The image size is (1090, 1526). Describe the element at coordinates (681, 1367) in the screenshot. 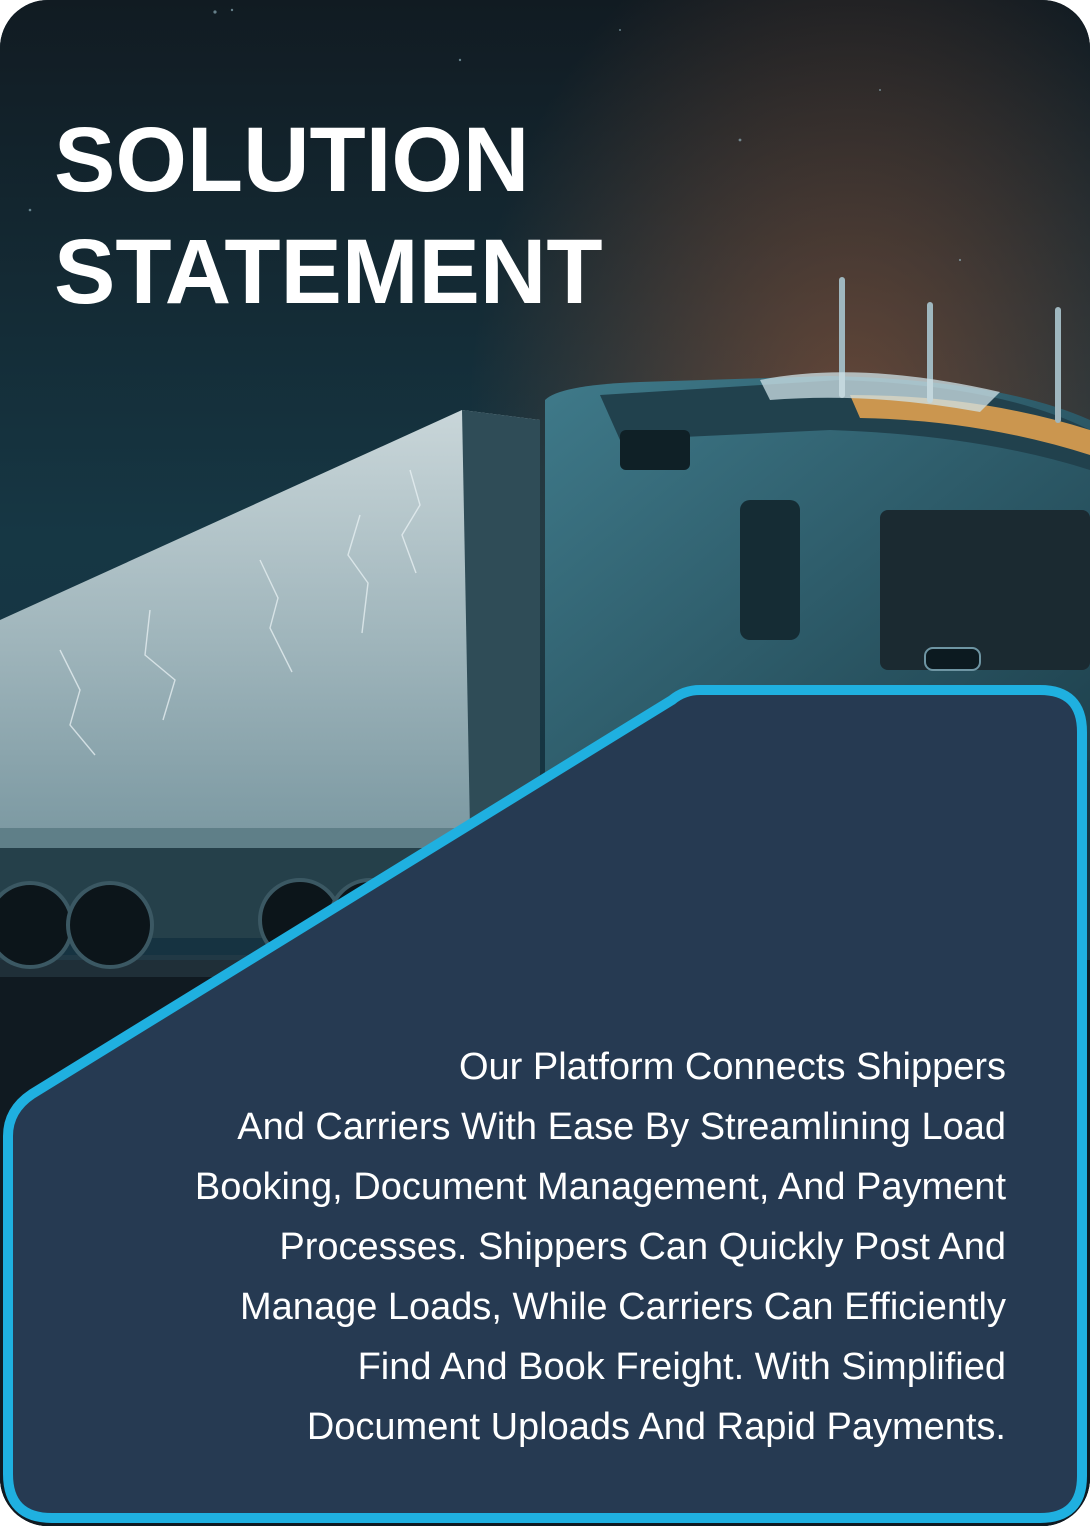

I see `description-line-6: Find And Book Freight. With Simplified` at that location.